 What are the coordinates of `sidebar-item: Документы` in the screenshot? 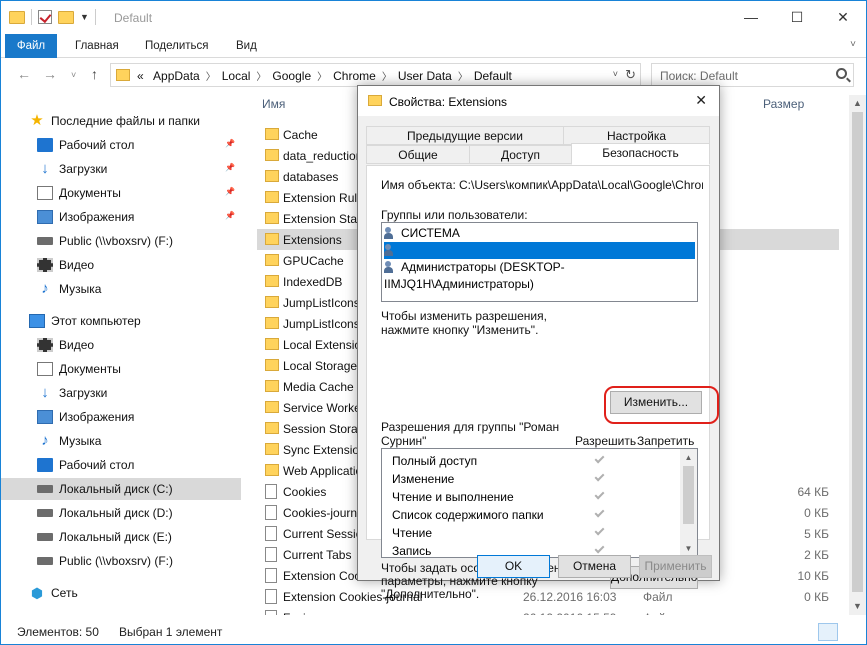 It's located at (121, 369).